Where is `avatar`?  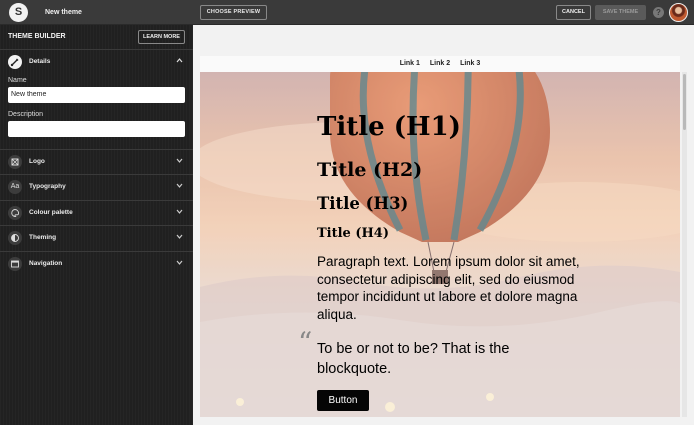 avatar is located at coordinates (678, 12).